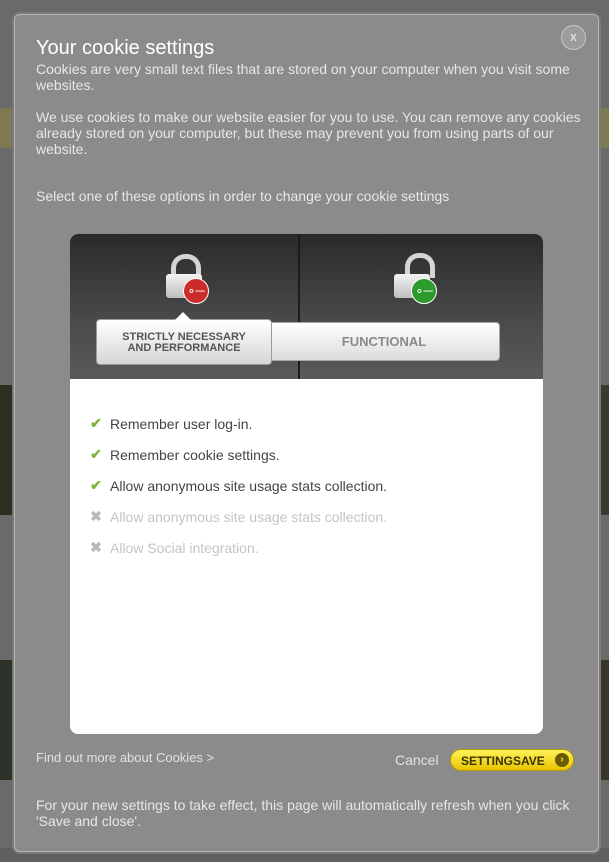 This screenshot has width=609, height=862. Describe the element at coordinates (562, 760) in the screenshot. I see `chevron-right-icon: ›` at that location.